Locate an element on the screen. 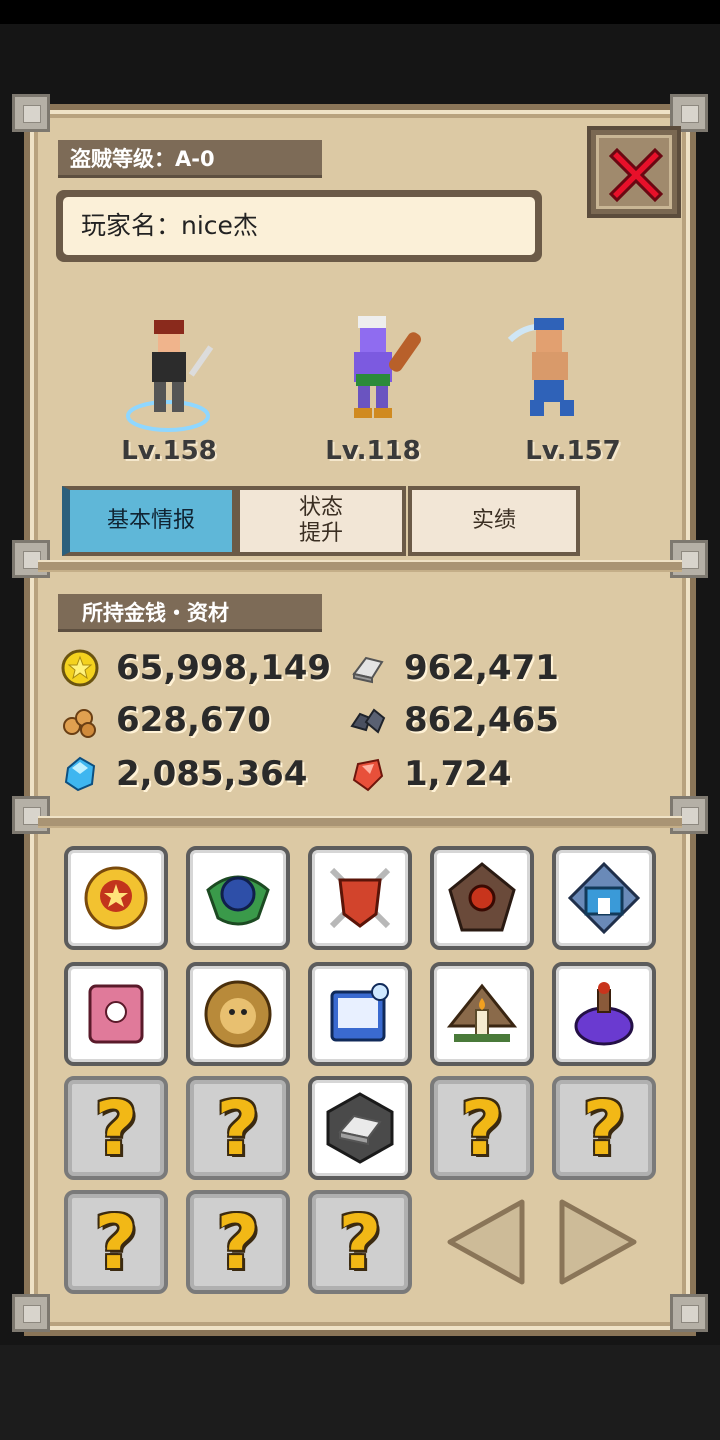 This screenshot has width=720, height=1440. candle-shrine-button is located at coordinates (482, 1014).